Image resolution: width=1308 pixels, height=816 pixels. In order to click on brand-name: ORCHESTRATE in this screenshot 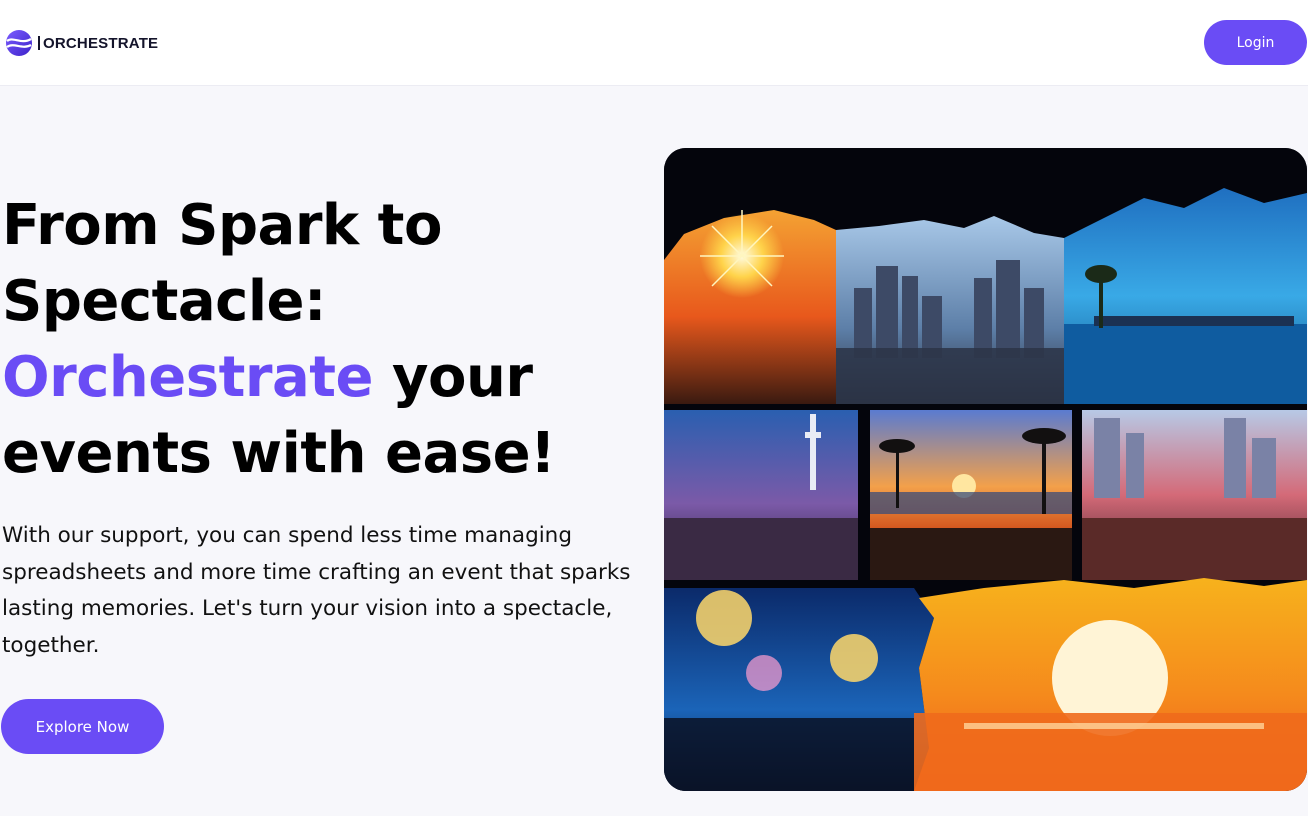, I will do `click(101, 43)`.